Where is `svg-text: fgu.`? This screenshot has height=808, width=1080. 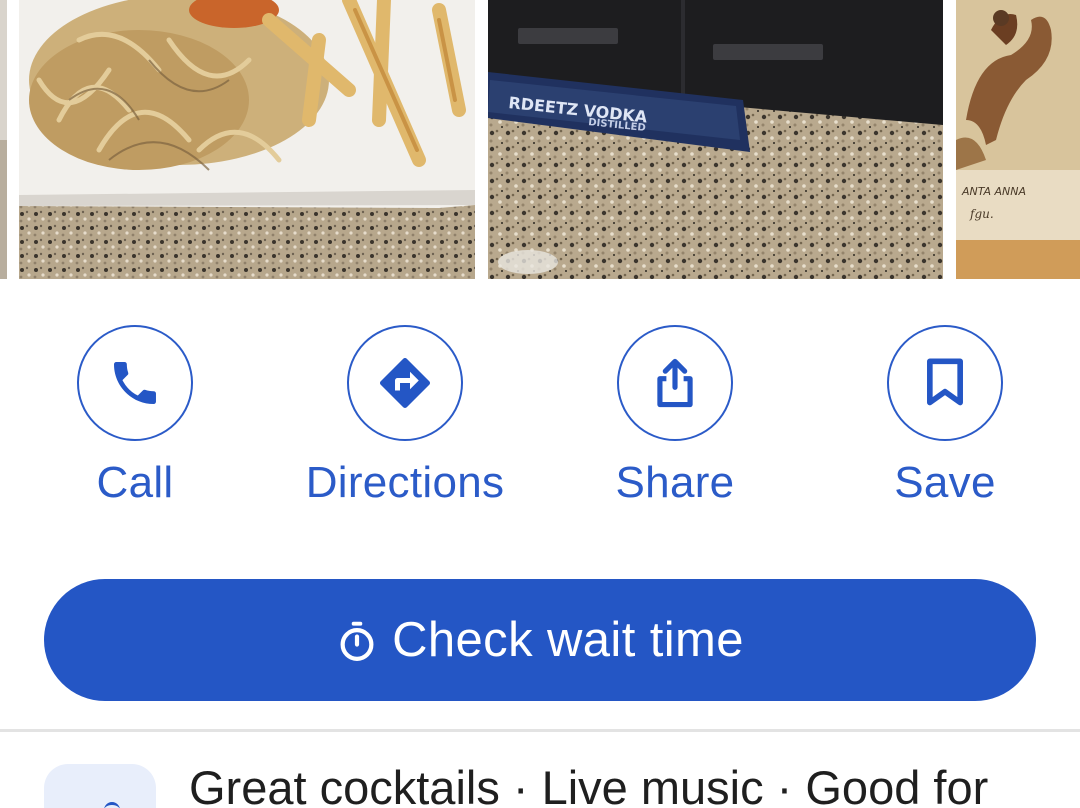
svg-text: fgu. is located at coordinates (981, 214).